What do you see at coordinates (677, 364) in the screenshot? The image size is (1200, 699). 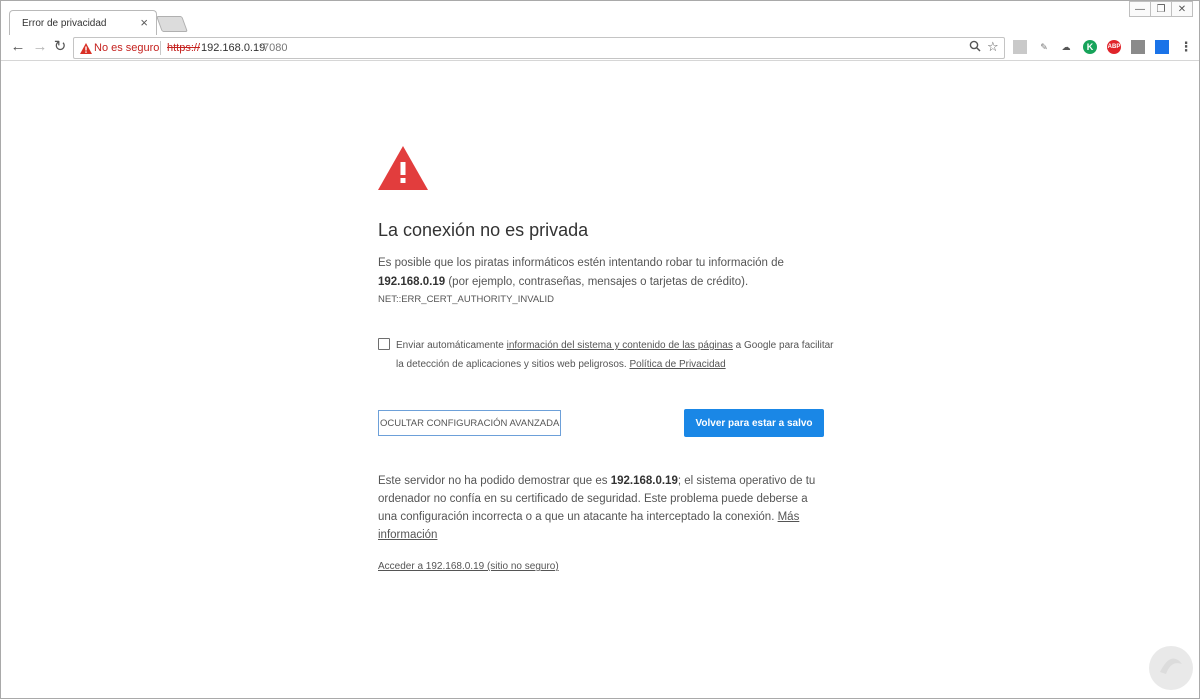 I see `privacy-policy-link: Política de Privacidad` at bounding box center [677, 364].